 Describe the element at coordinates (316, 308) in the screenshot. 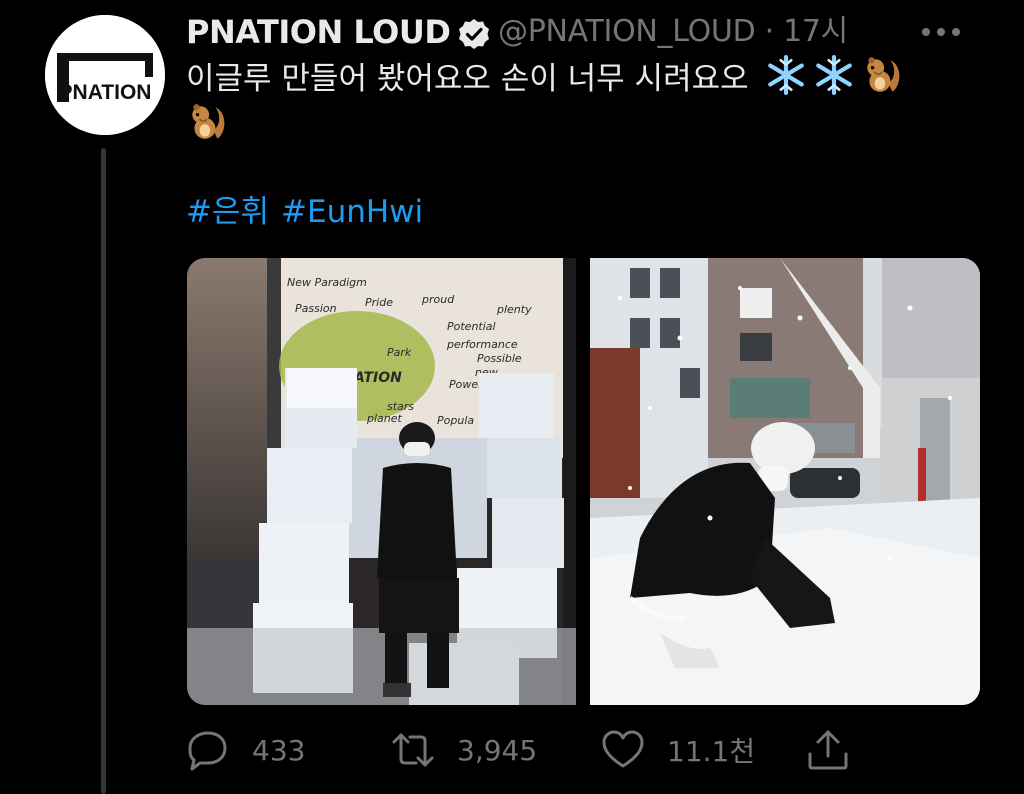

I see `whiteboard-word: Passion` at that location.